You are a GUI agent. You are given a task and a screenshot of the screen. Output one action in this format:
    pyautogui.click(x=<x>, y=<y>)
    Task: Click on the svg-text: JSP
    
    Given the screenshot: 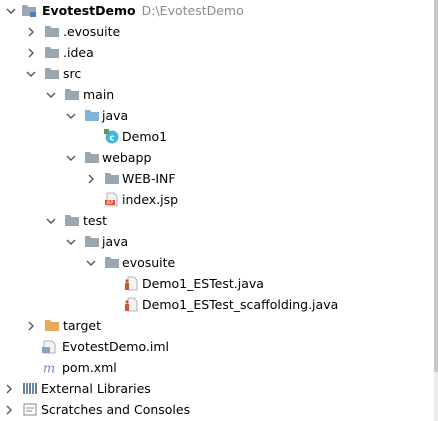 What is the action you would take?
    pyautogui.click(x=110, y=202)
    